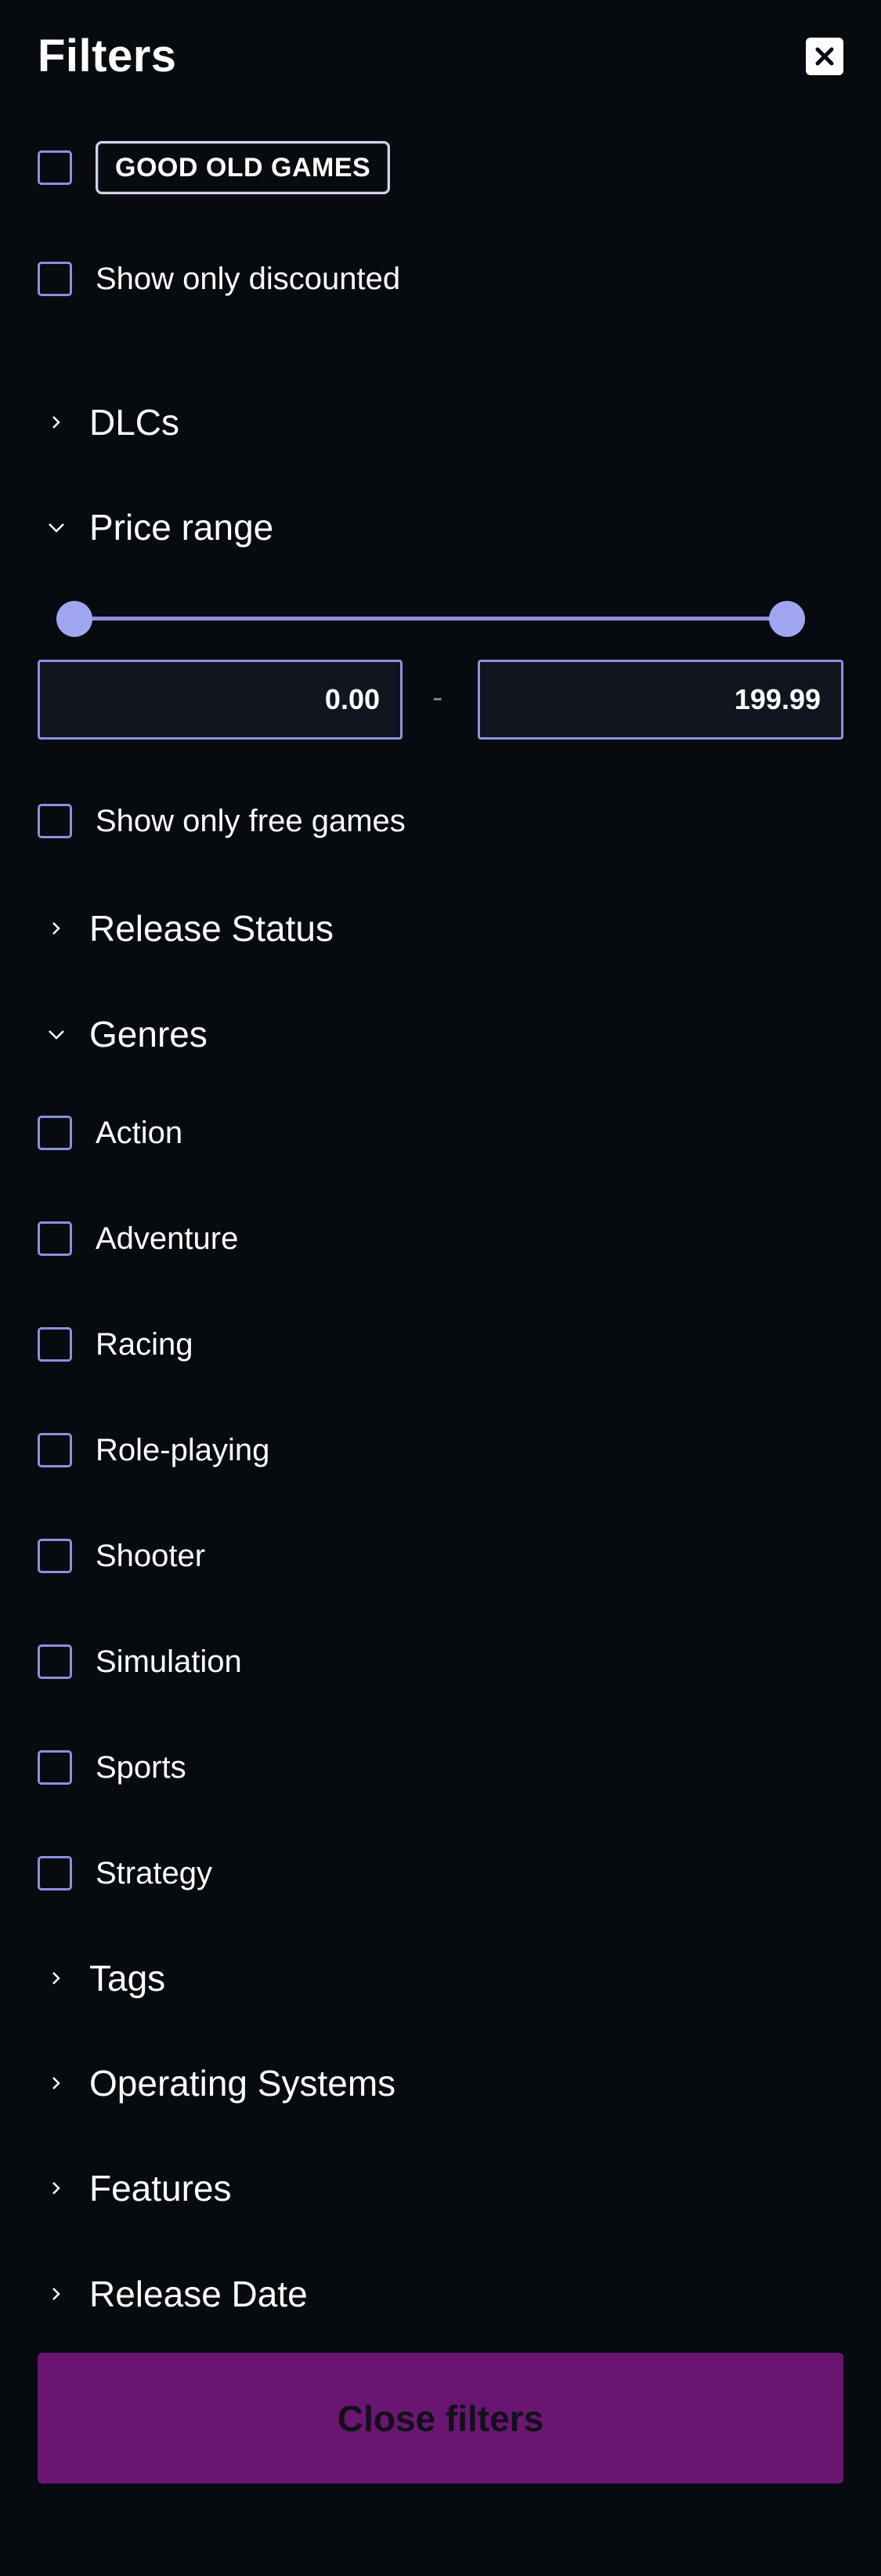 This screenshot has width=881, height=2576. I want to click on section-tags: Tags, so click(101, 1978).